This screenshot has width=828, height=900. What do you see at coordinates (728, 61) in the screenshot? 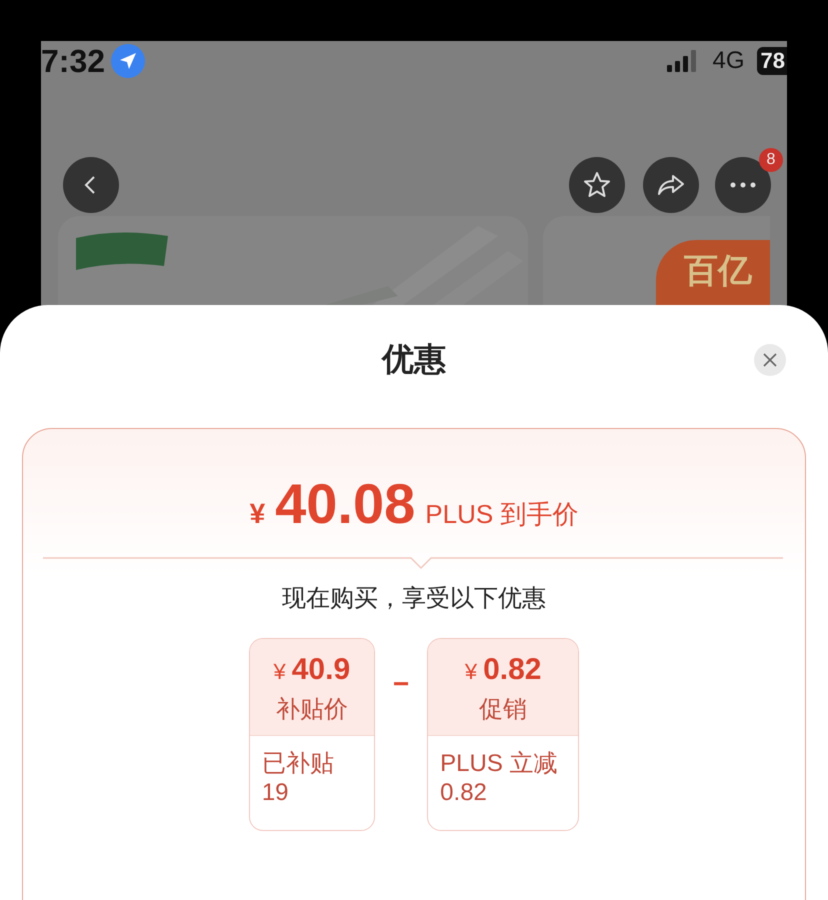
I see `network-label: 4G` at bounding box center [728, 61].